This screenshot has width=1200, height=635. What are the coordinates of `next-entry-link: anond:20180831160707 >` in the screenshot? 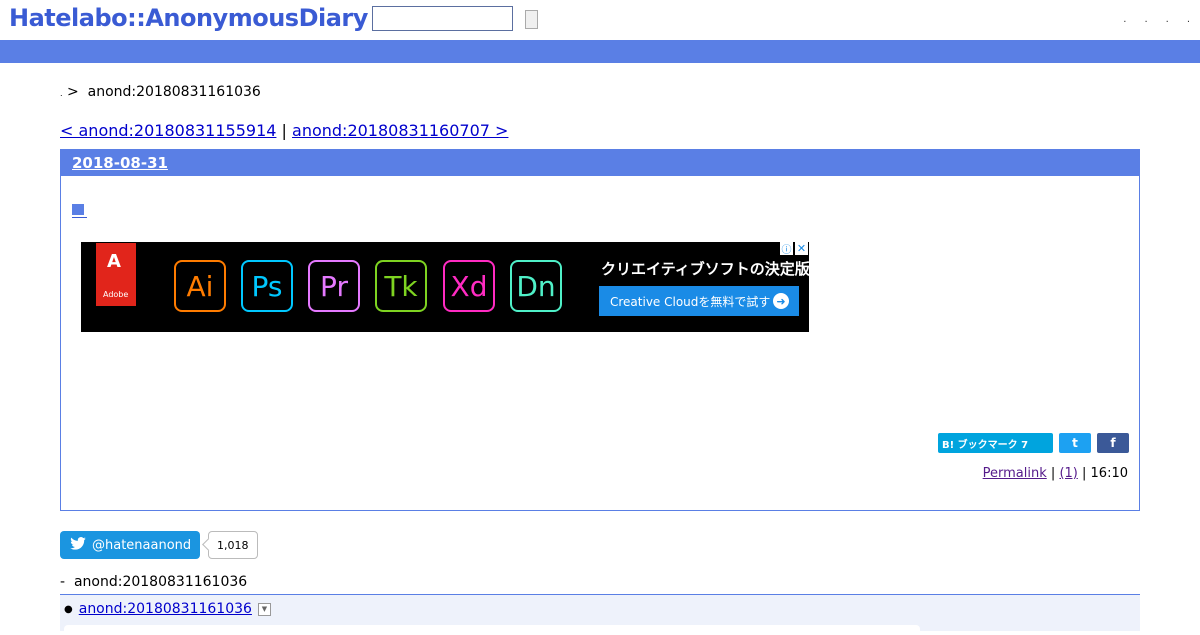 It's located at (400, 130).